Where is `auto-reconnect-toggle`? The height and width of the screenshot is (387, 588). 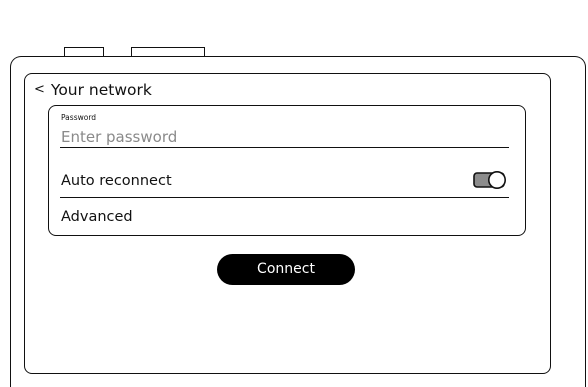 auto-reconnect-toggle is located at coordinates (490, 180).